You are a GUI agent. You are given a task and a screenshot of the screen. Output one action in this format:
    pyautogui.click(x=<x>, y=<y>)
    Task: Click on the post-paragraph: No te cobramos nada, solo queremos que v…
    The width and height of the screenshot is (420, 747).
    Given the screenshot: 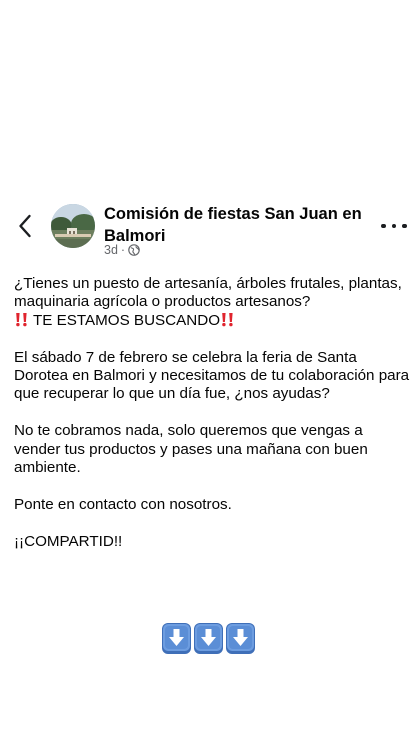 What is the action you would take?
    pyautogui.click(x=193, y=449)
    